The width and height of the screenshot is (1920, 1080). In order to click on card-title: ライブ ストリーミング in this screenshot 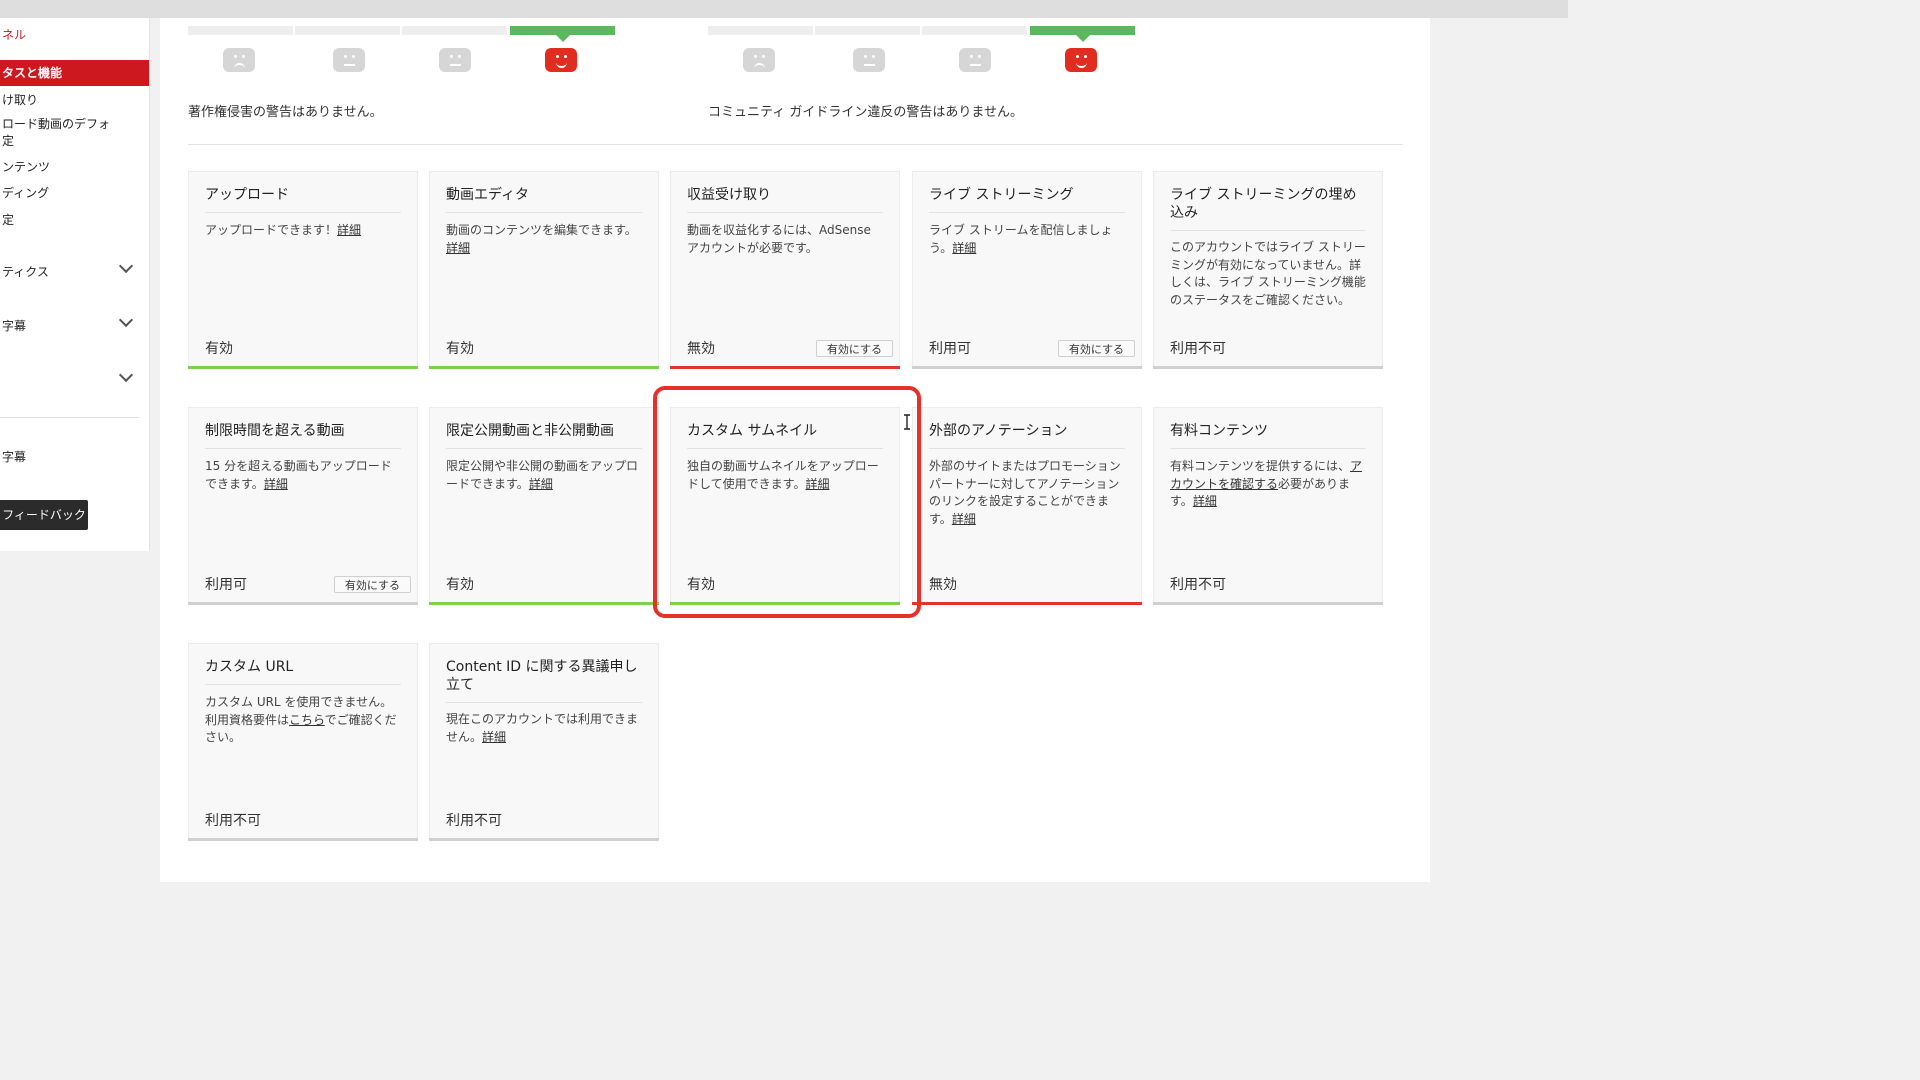, I will do `click(1027, 199)`.